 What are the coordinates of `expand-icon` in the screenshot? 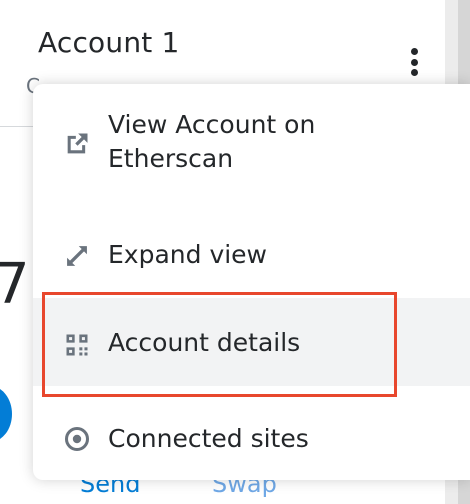 It's located at (77, 256).